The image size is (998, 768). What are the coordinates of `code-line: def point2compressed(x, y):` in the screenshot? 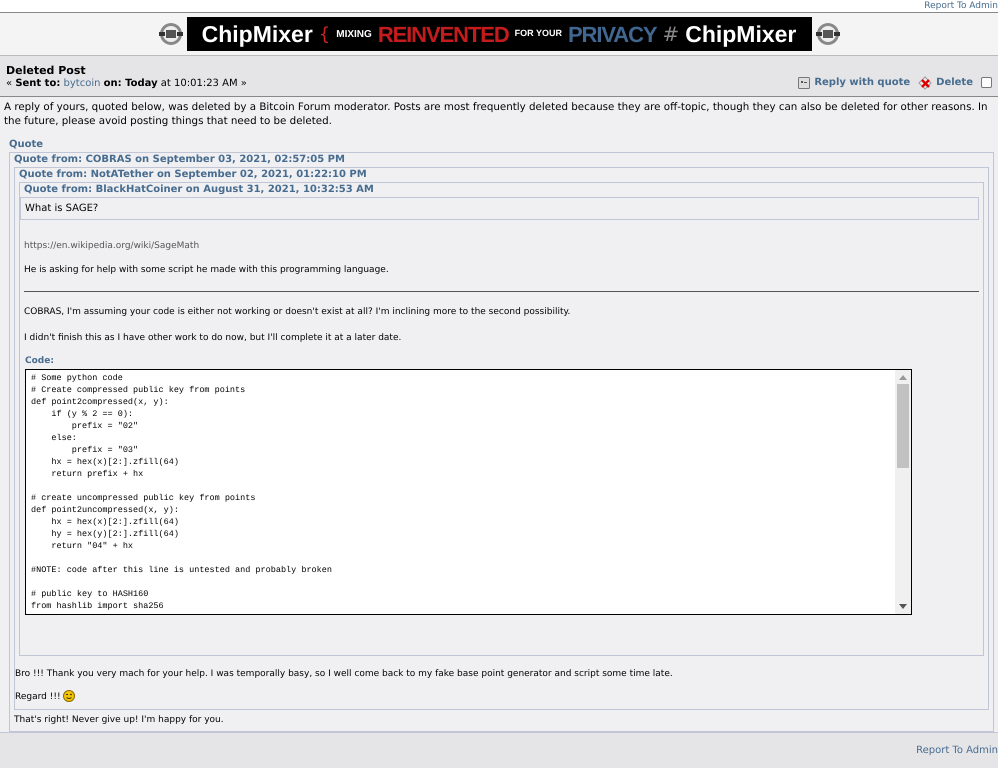 It's located at (100, 402).